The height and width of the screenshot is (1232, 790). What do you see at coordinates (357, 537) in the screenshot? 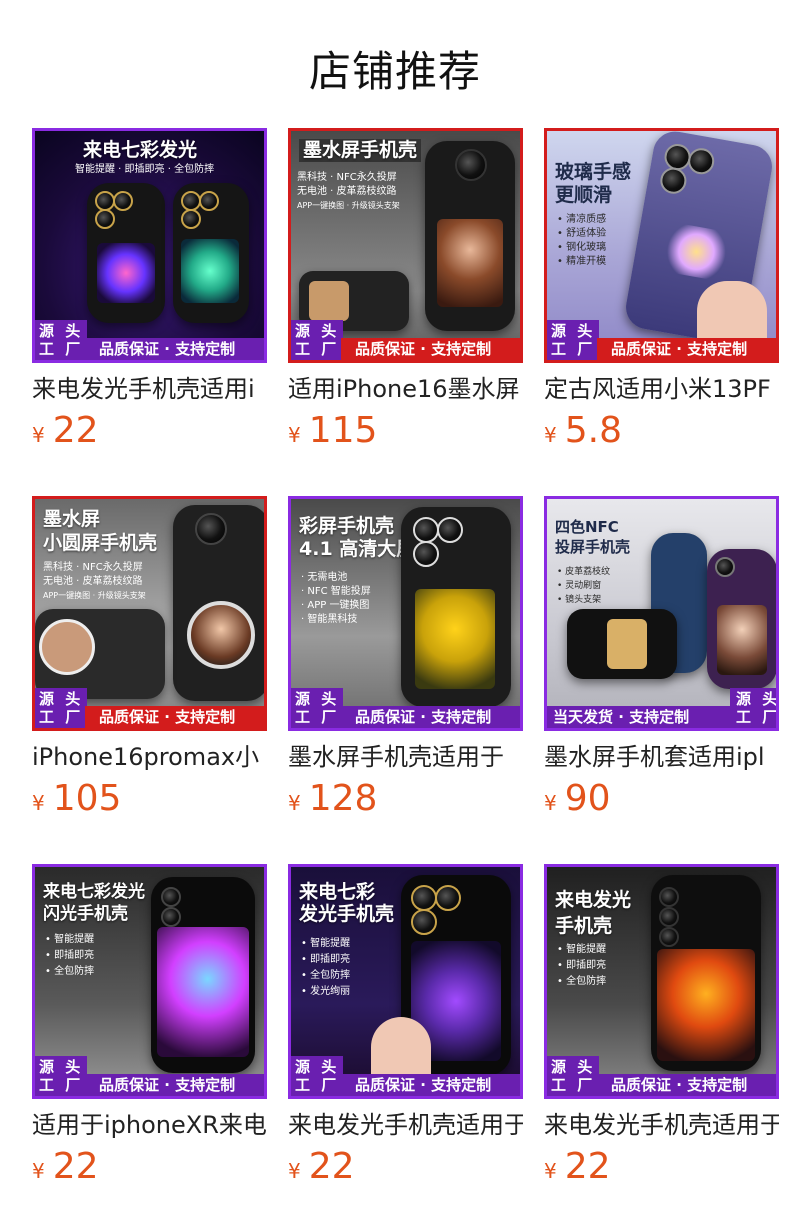
I see `image-headline: 彩屏手机壳 4.1 高清大屏` at bounding box center [357, 537].